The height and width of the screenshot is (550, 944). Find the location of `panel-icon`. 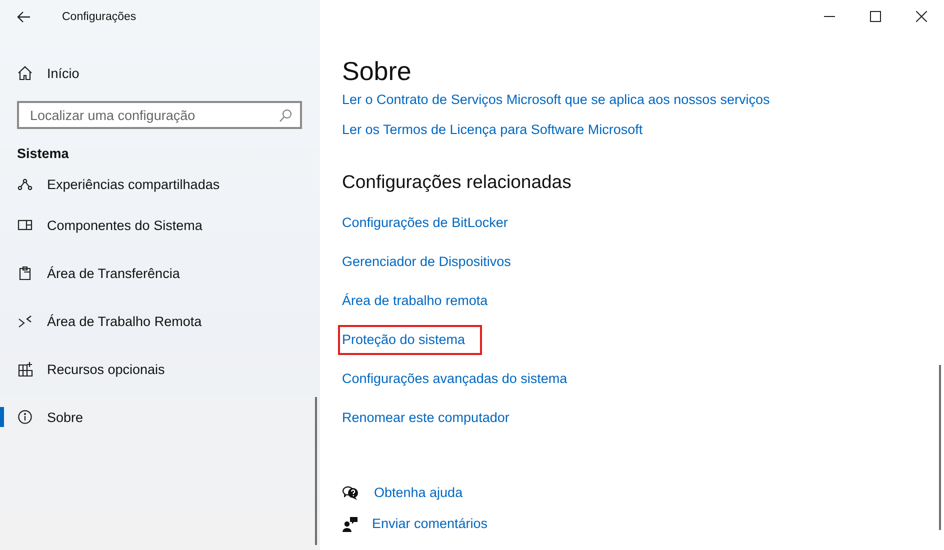

panel-icon is located at coordinates (25, 225).